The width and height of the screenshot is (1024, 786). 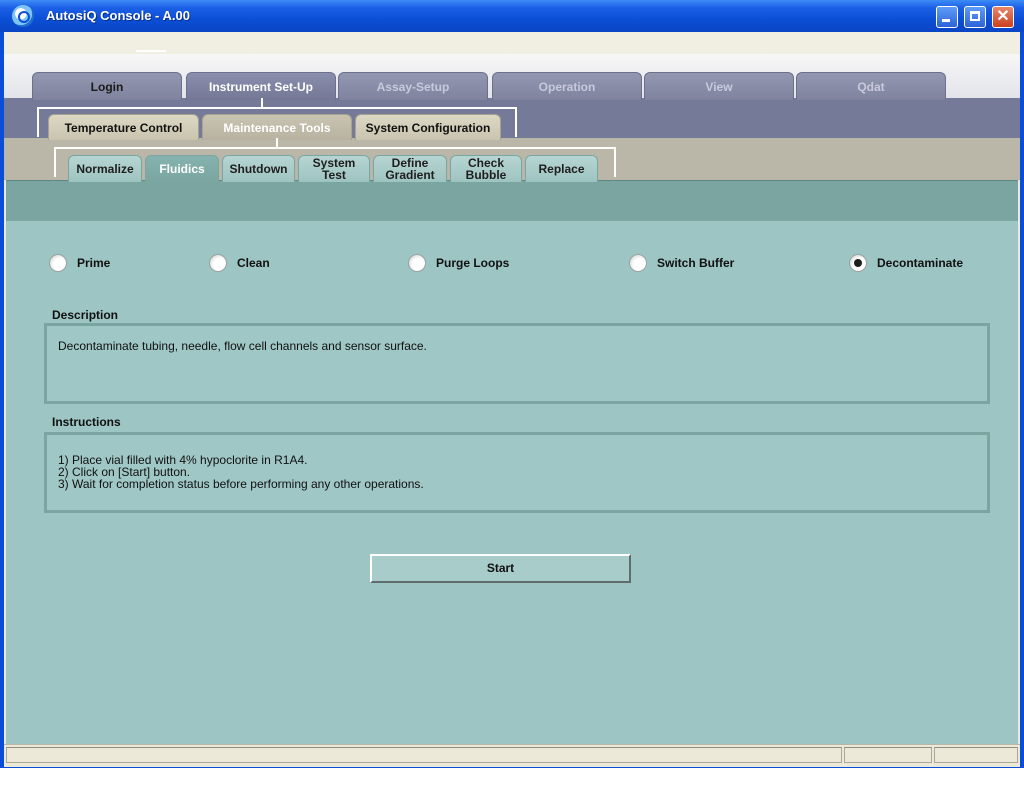 I want to click on tab-operation: Operation, so click(x=567, y=86).